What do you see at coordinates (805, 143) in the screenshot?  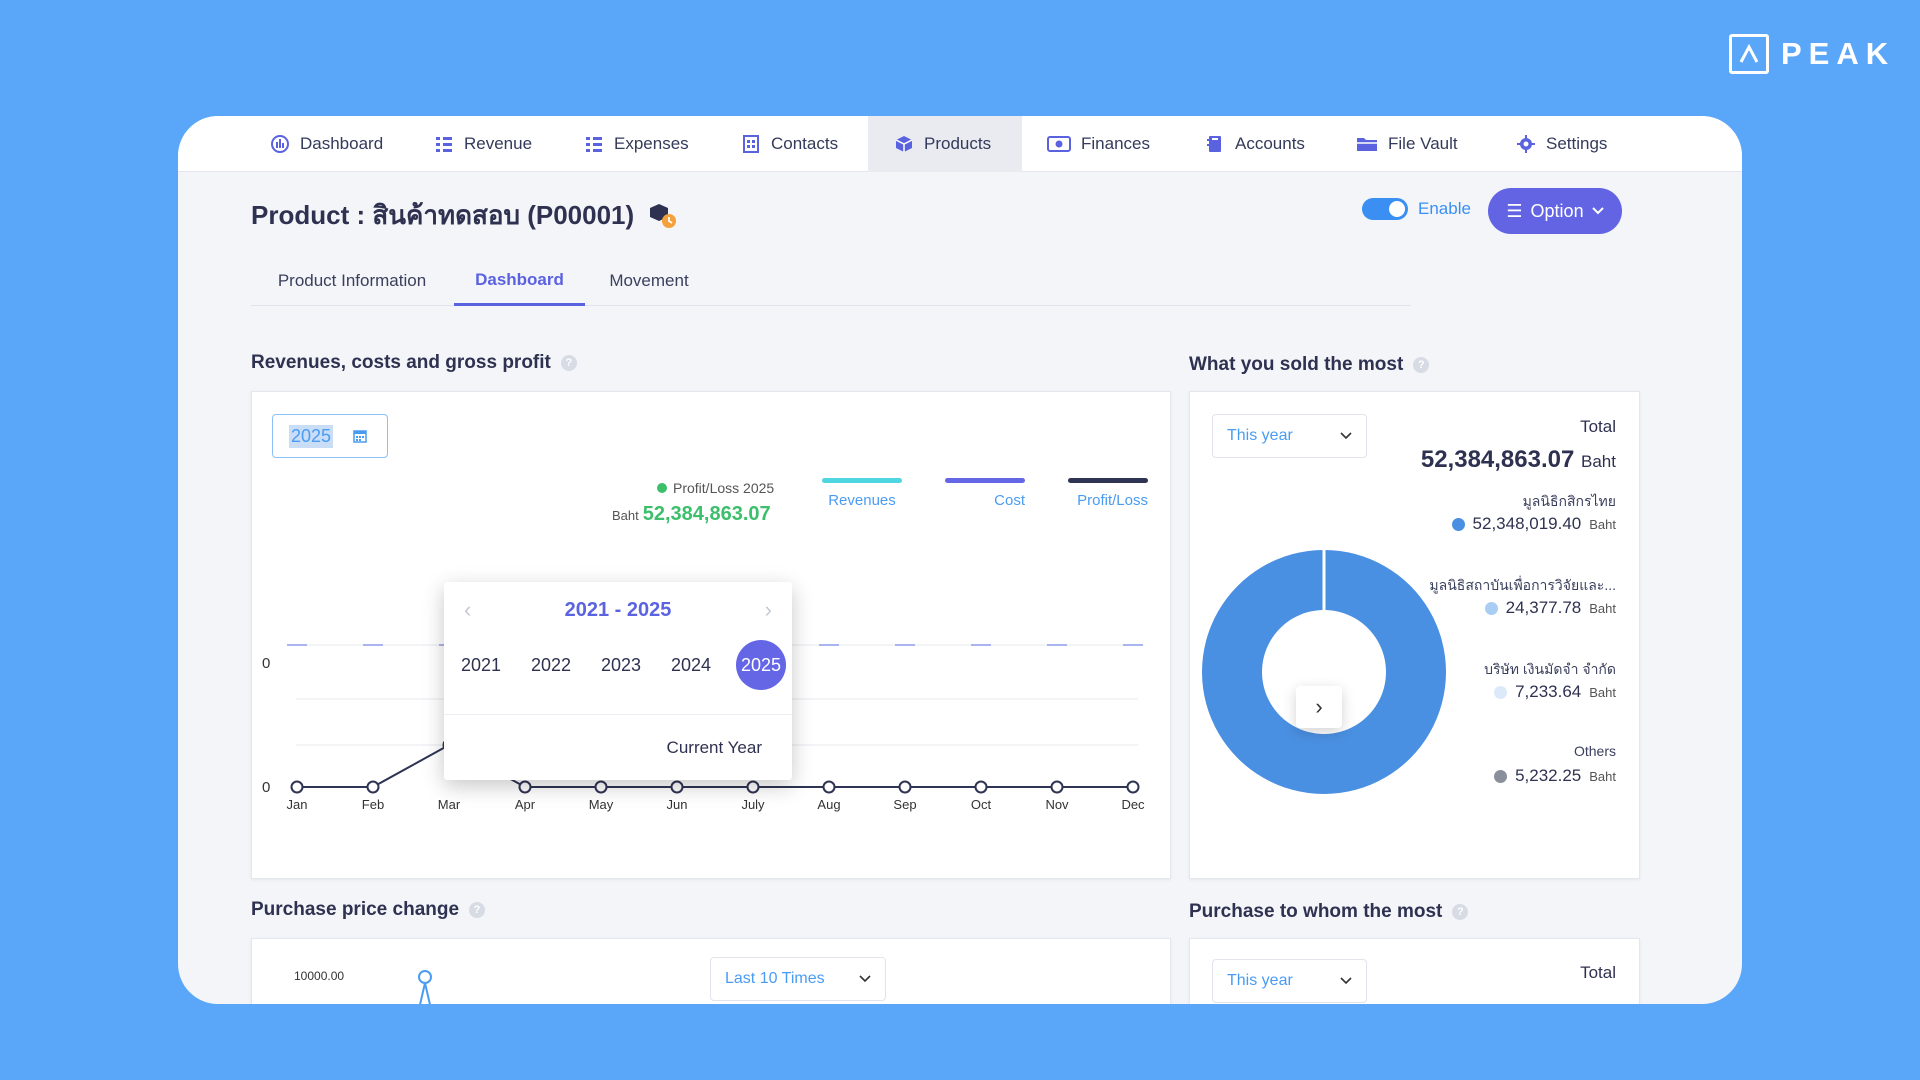 I see `nav-label: Contacts` at bounding box center [805, 143].